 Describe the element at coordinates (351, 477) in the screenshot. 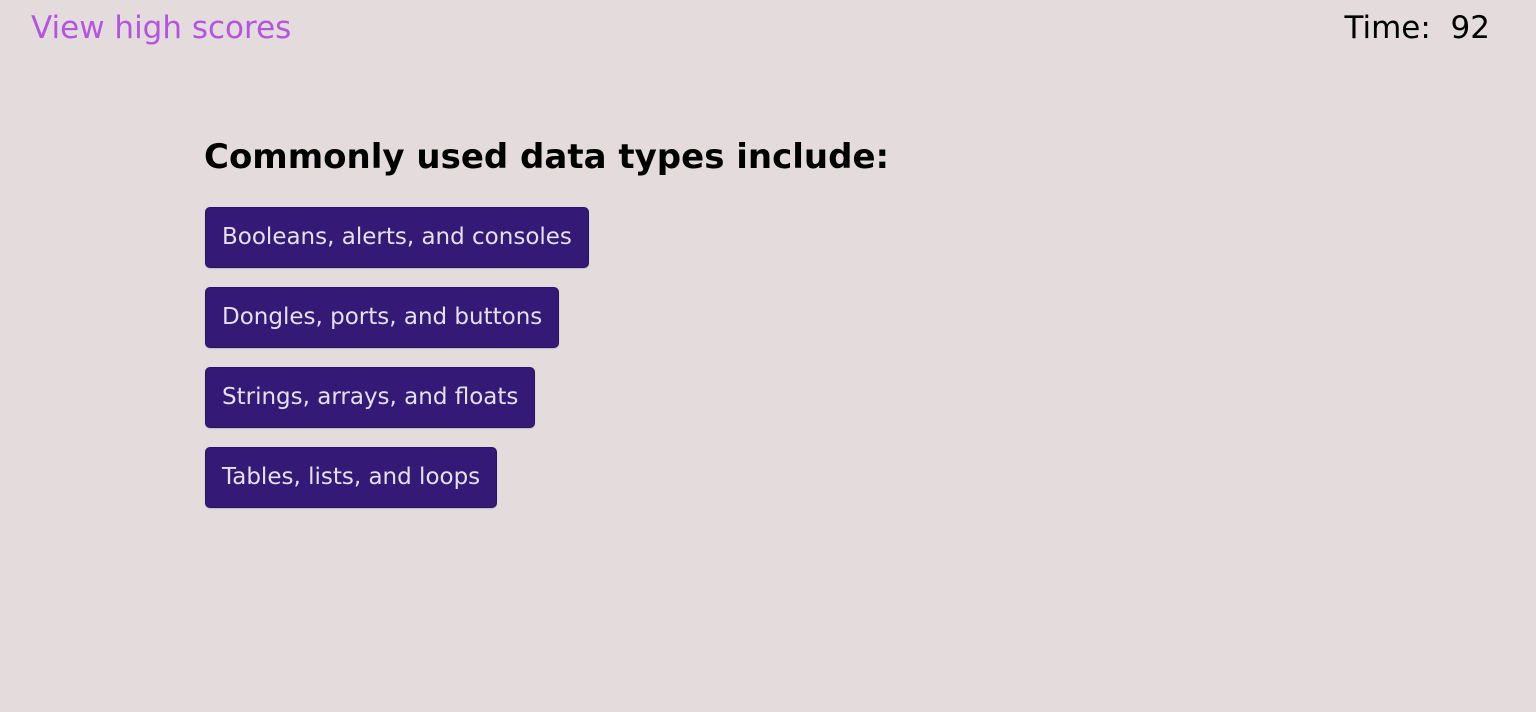

I see `answer-button-4: Tables, lists, and loops` at that location.